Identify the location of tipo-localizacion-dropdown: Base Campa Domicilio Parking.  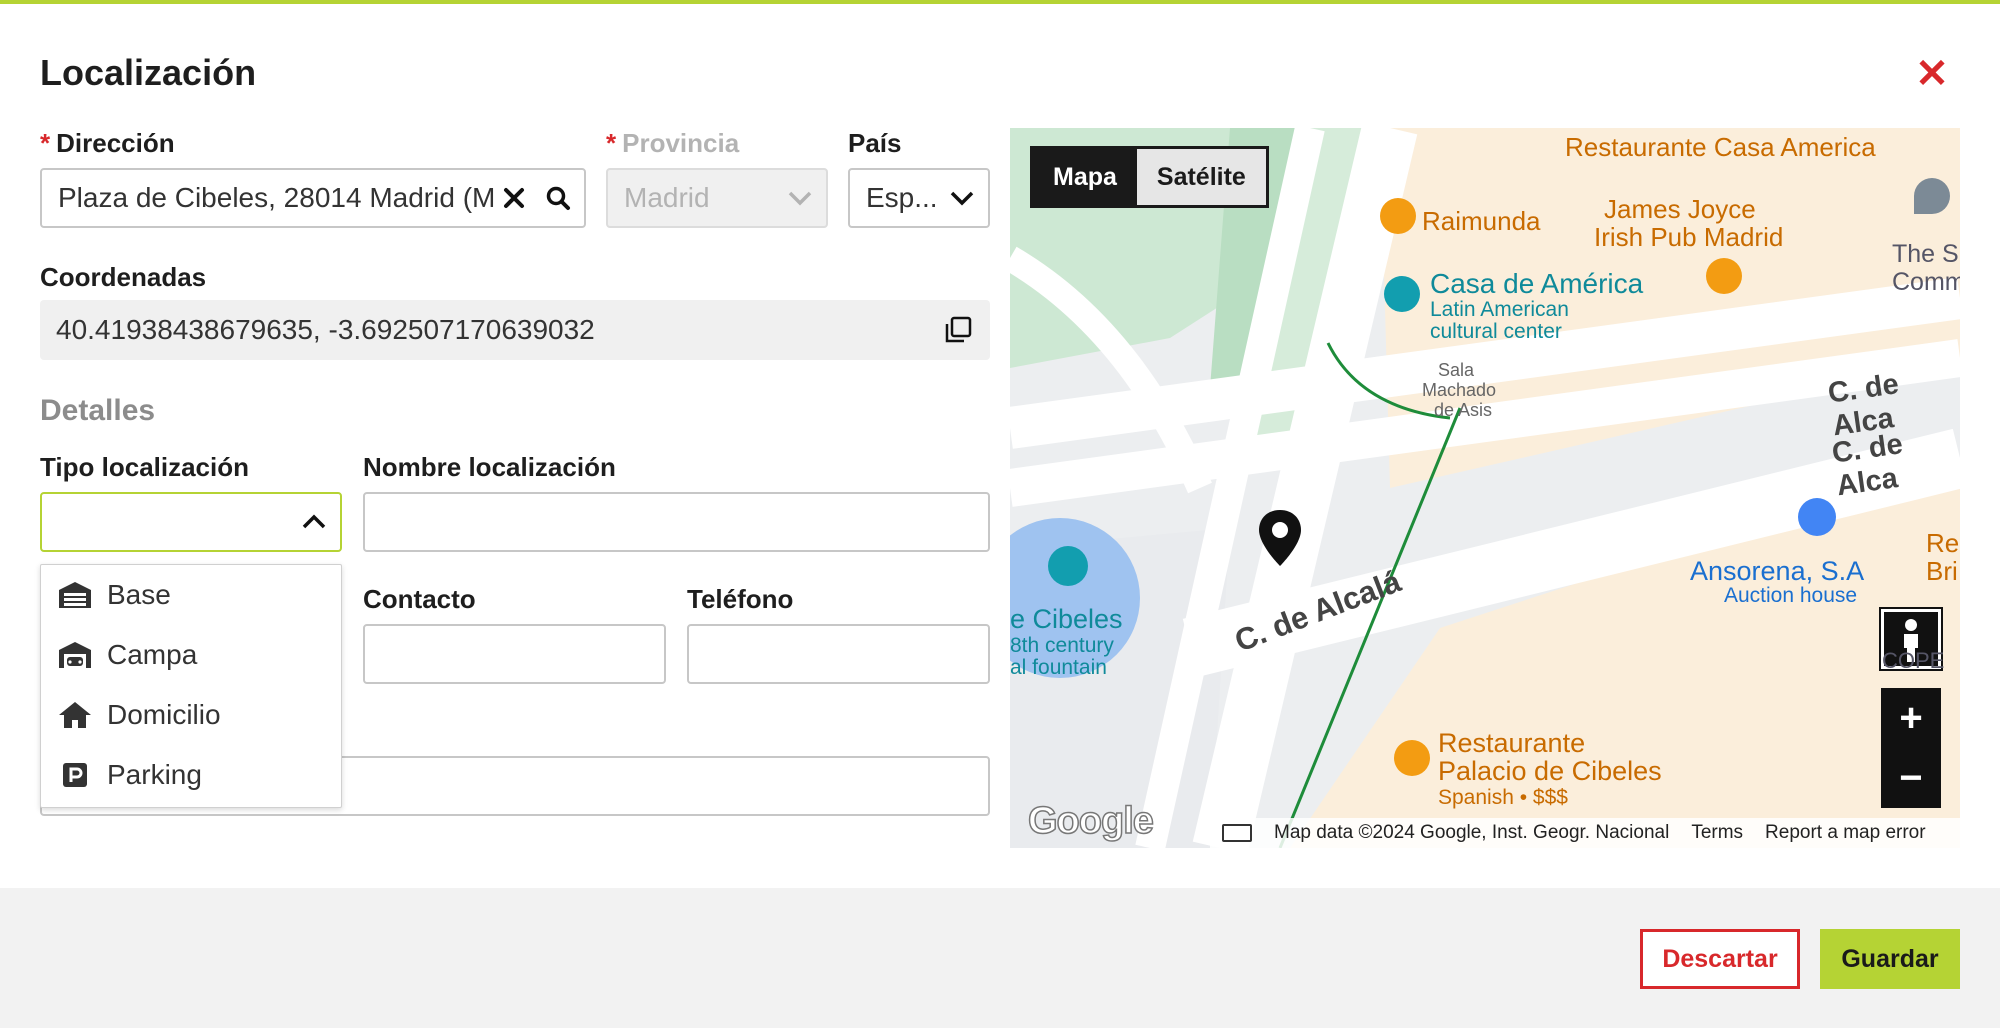
(191, 686).